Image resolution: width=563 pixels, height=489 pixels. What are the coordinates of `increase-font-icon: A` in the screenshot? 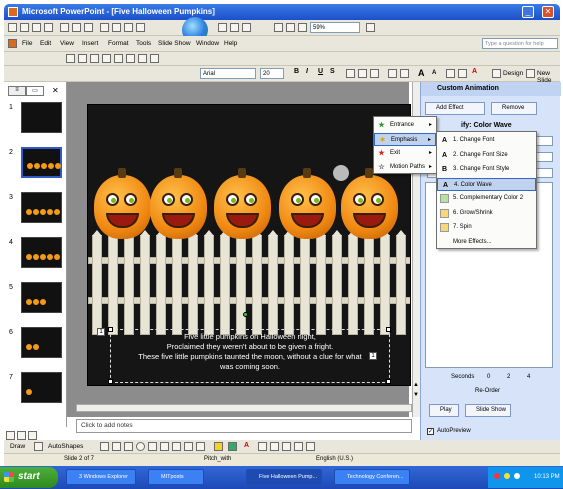 It's located at (421, 73).